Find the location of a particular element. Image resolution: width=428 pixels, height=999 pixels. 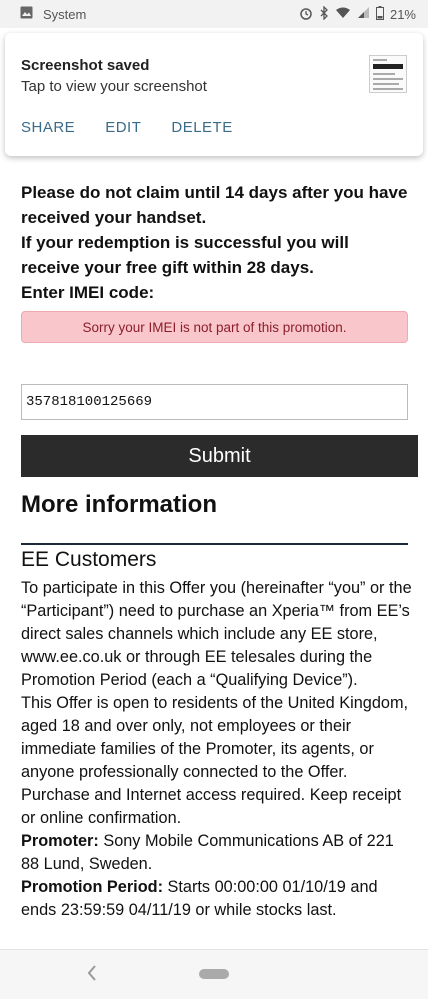

promoter-label: Promoter: is located at coordinates (60, 841).